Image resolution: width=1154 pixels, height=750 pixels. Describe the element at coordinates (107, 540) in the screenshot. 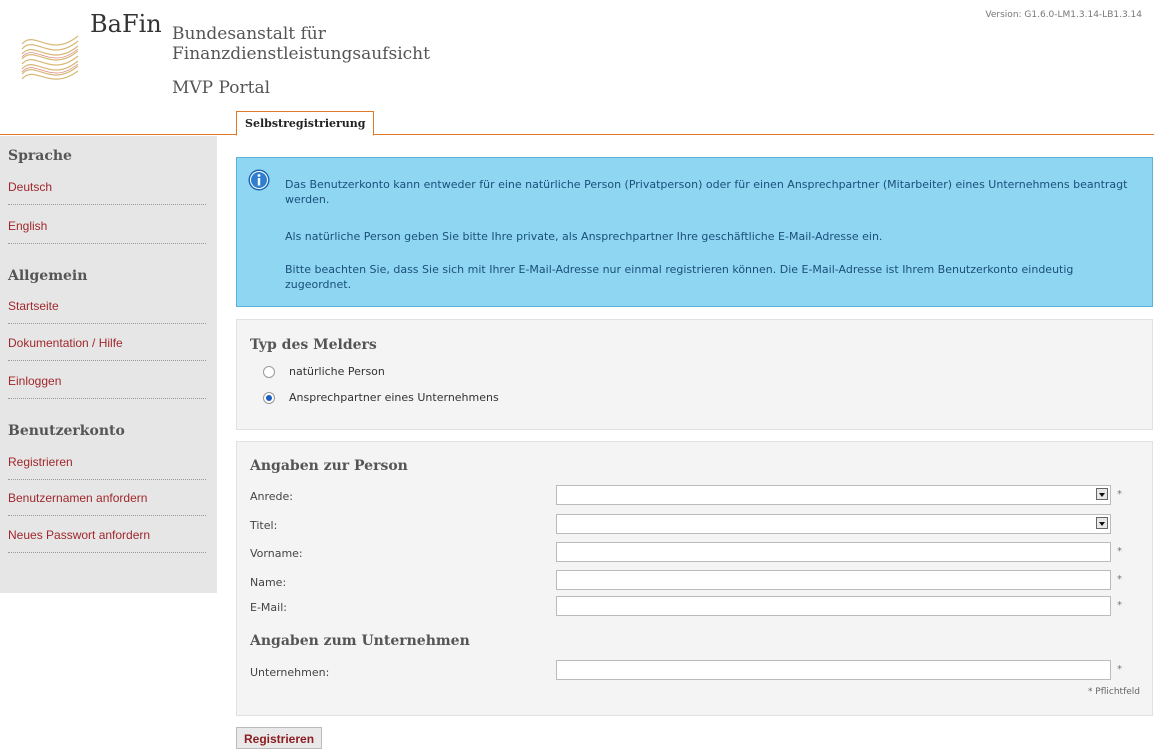

I see `sidebar-item-passwort-anfordern: Neues Passwort anfordern` at that location.